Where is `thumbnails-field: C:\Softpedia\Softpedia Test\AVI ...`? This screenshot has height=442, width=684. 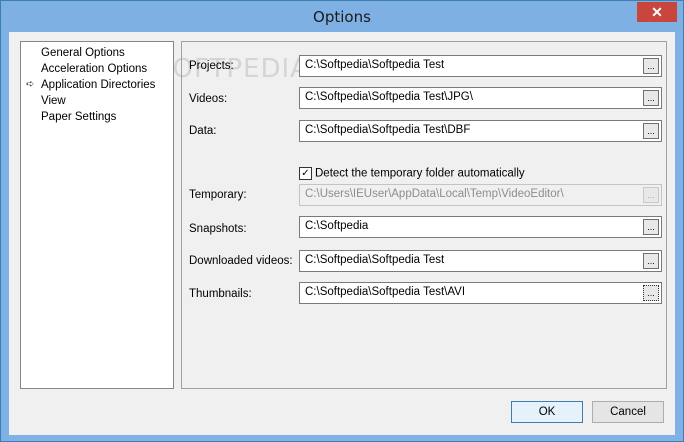
thumbnails-field: C:\Softpedia\Softpedia Test\AVI ... is located at coordinates (480, 293).